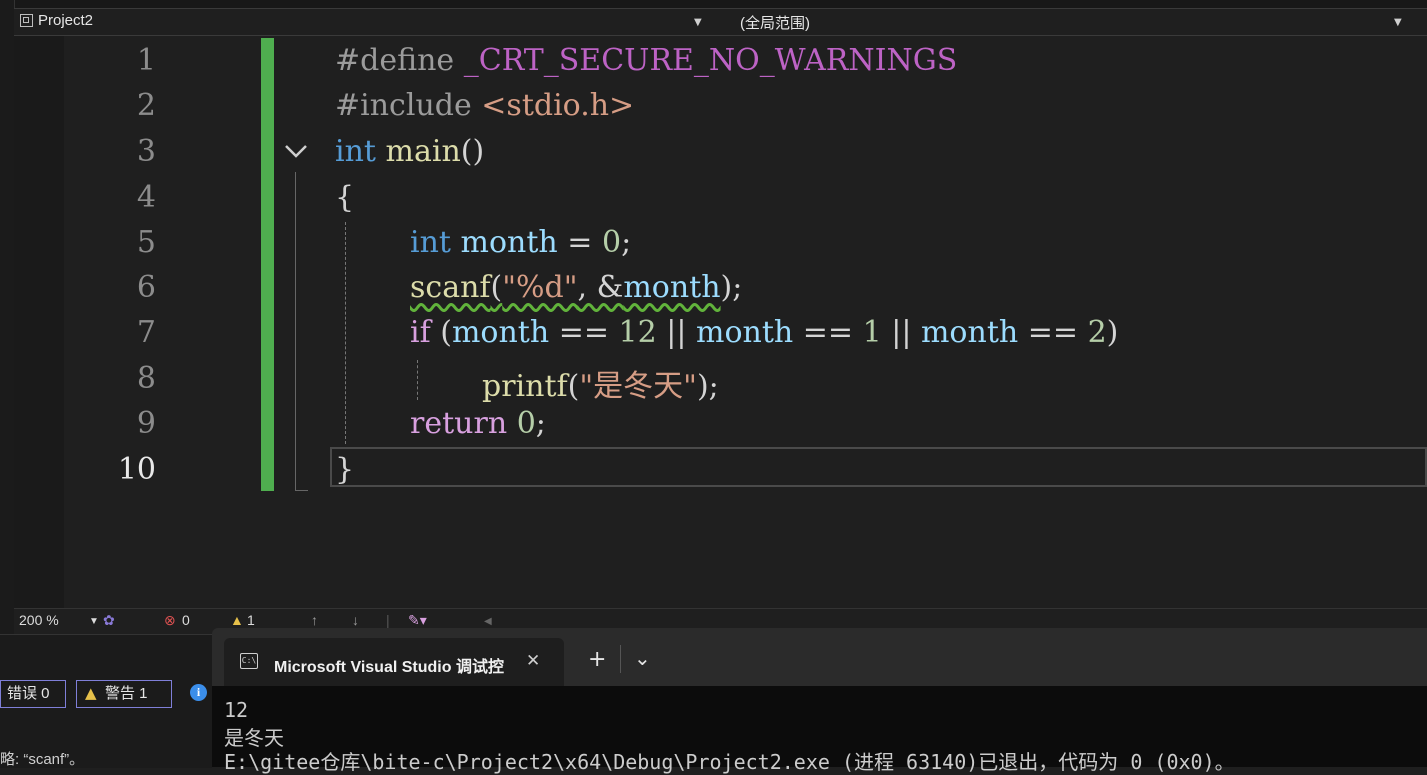 The height and width of the screenshot is (775, 1427). I want to click on code-line-3: int main(), so click(409, 151).